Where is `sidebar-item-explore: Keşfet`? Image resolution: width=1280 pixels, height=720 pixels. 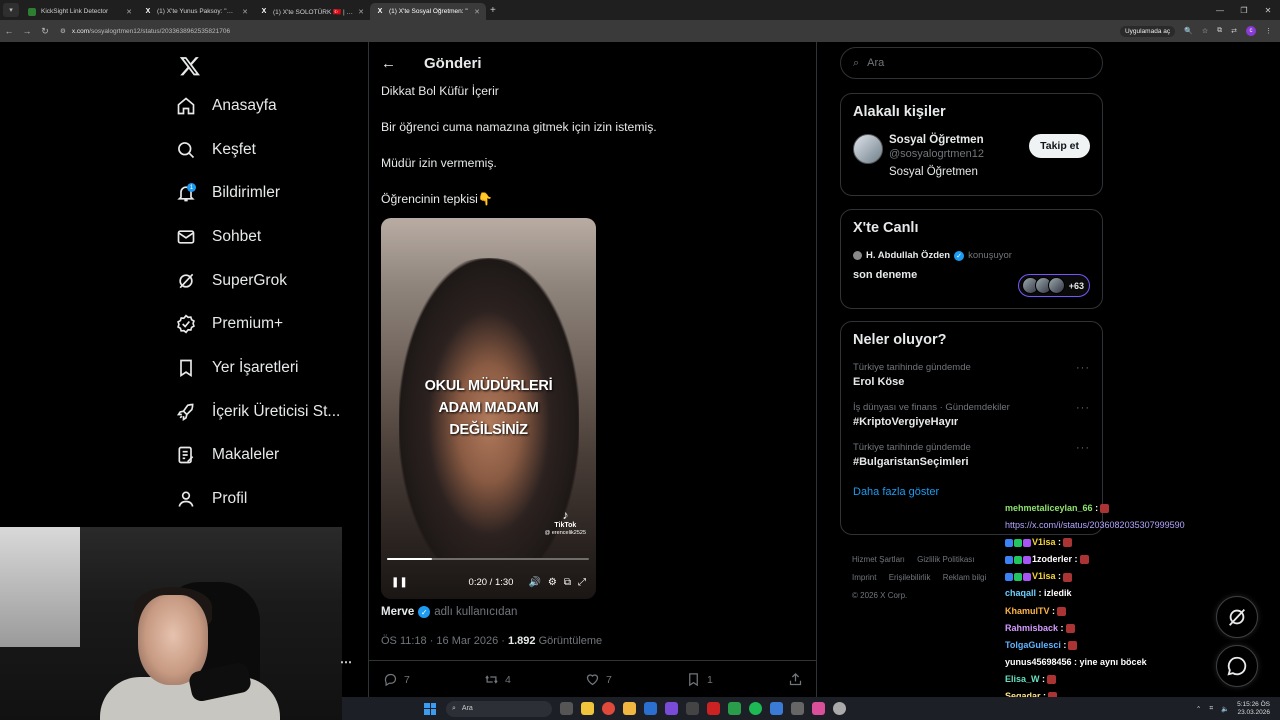 sidebar-item-explore: Keşfet is located at coordinates (265, 150).